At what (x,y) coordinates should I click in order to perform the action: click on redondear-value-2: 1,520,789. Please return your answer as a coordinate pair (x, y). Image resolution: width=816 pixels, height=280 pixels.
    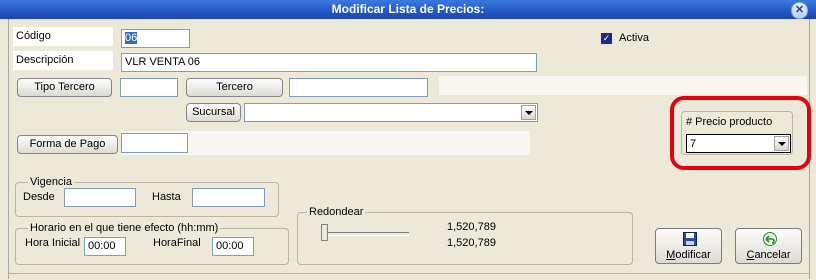
    Looking at the image, I should click on (471, 243).